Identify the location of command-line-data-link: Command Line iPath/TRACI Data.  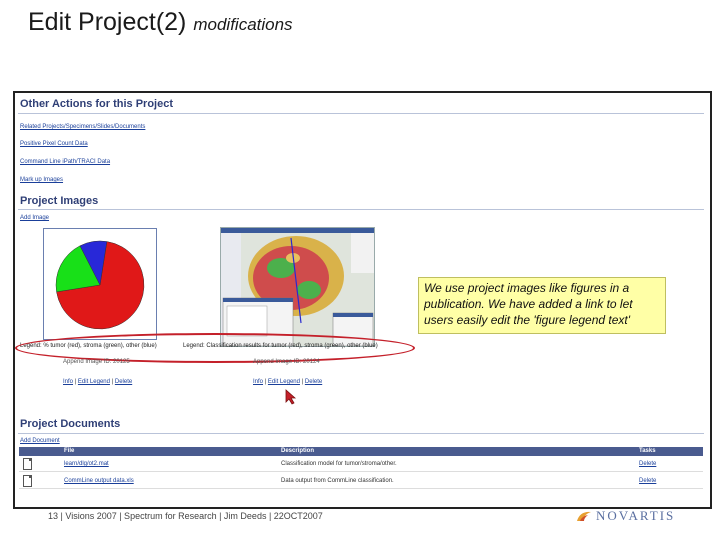
(65, 162).